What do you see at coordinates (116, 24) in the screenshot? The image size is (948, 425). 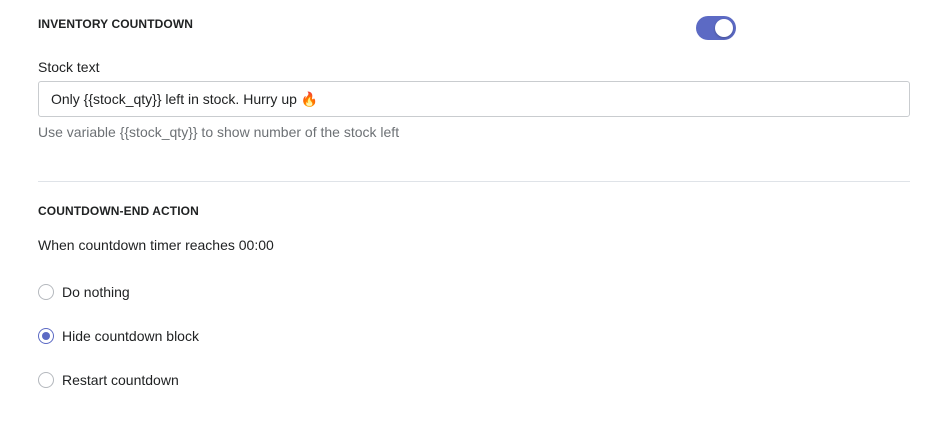 I see `inventory-countdown-title: INVENTORY COUNTDOWN` at bounding box center [116, 24].